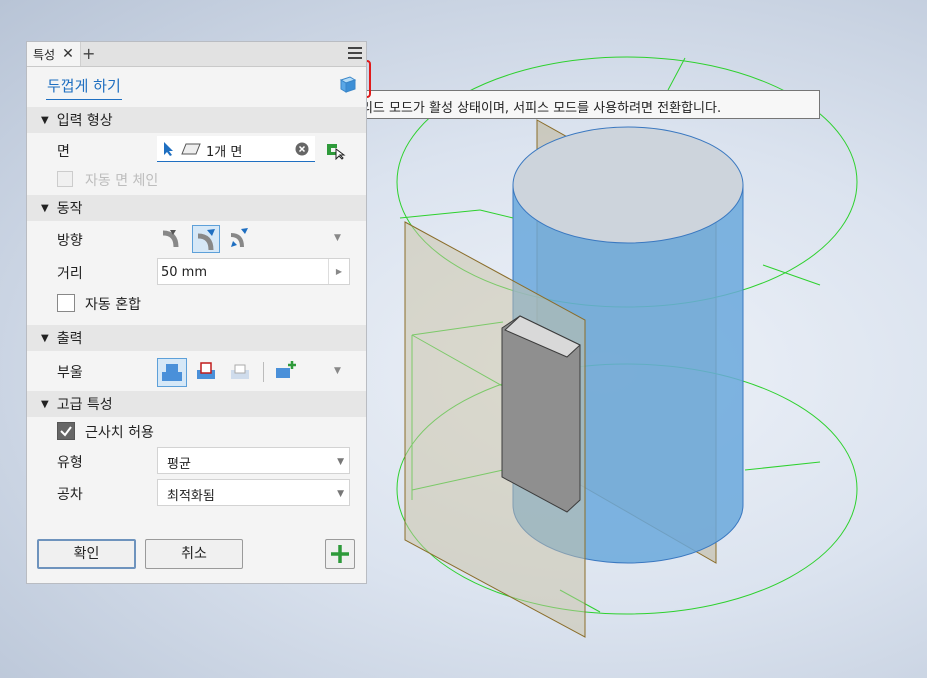  Describe the element at coordinates (355, 54) in the screenshot. I see `hamburger-menu-icon` at that location.